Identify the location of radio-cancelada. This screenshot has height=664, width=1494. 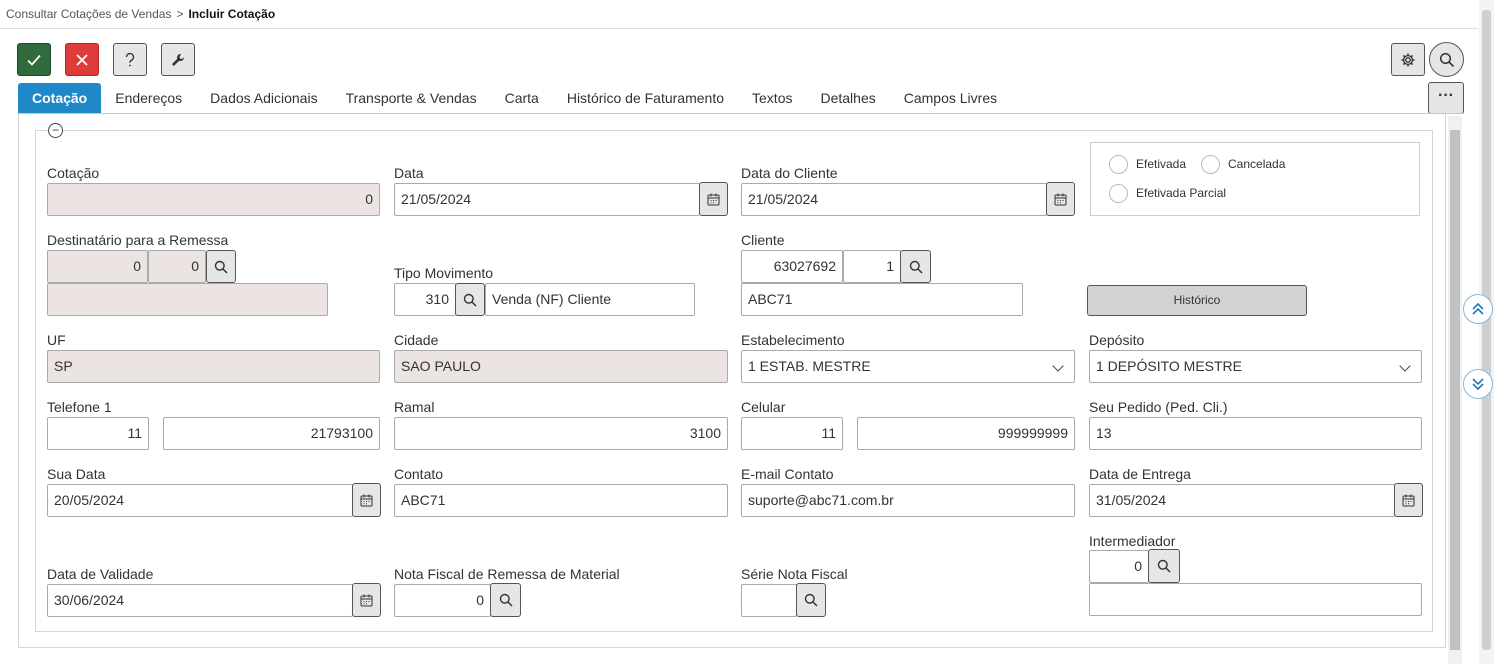
(1210, 164).